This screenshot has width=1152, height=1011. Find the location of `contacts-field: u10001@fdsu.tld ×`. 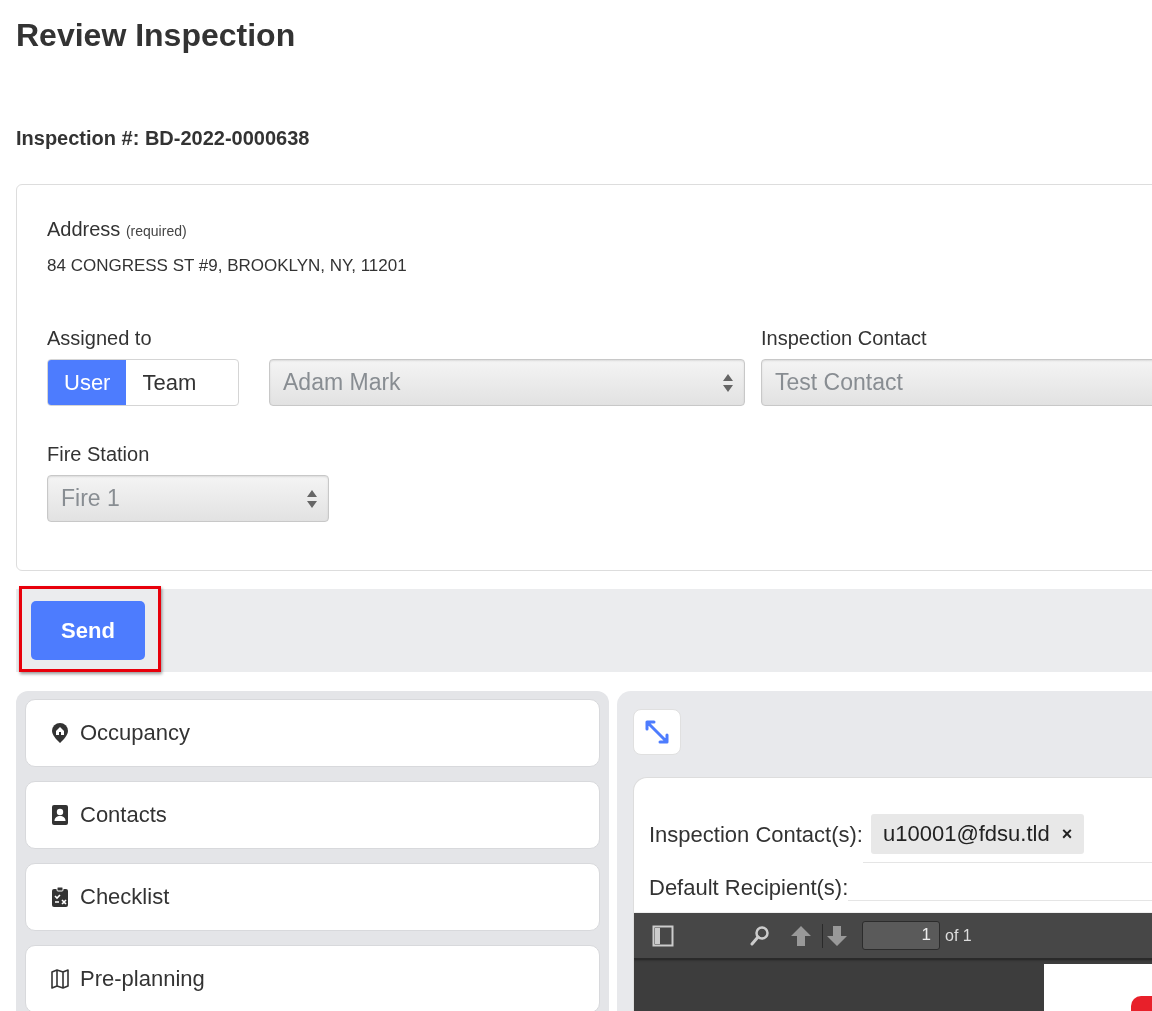

contacts-field: u10001@fdsu.tld × is located at coordinates (1007, 838).